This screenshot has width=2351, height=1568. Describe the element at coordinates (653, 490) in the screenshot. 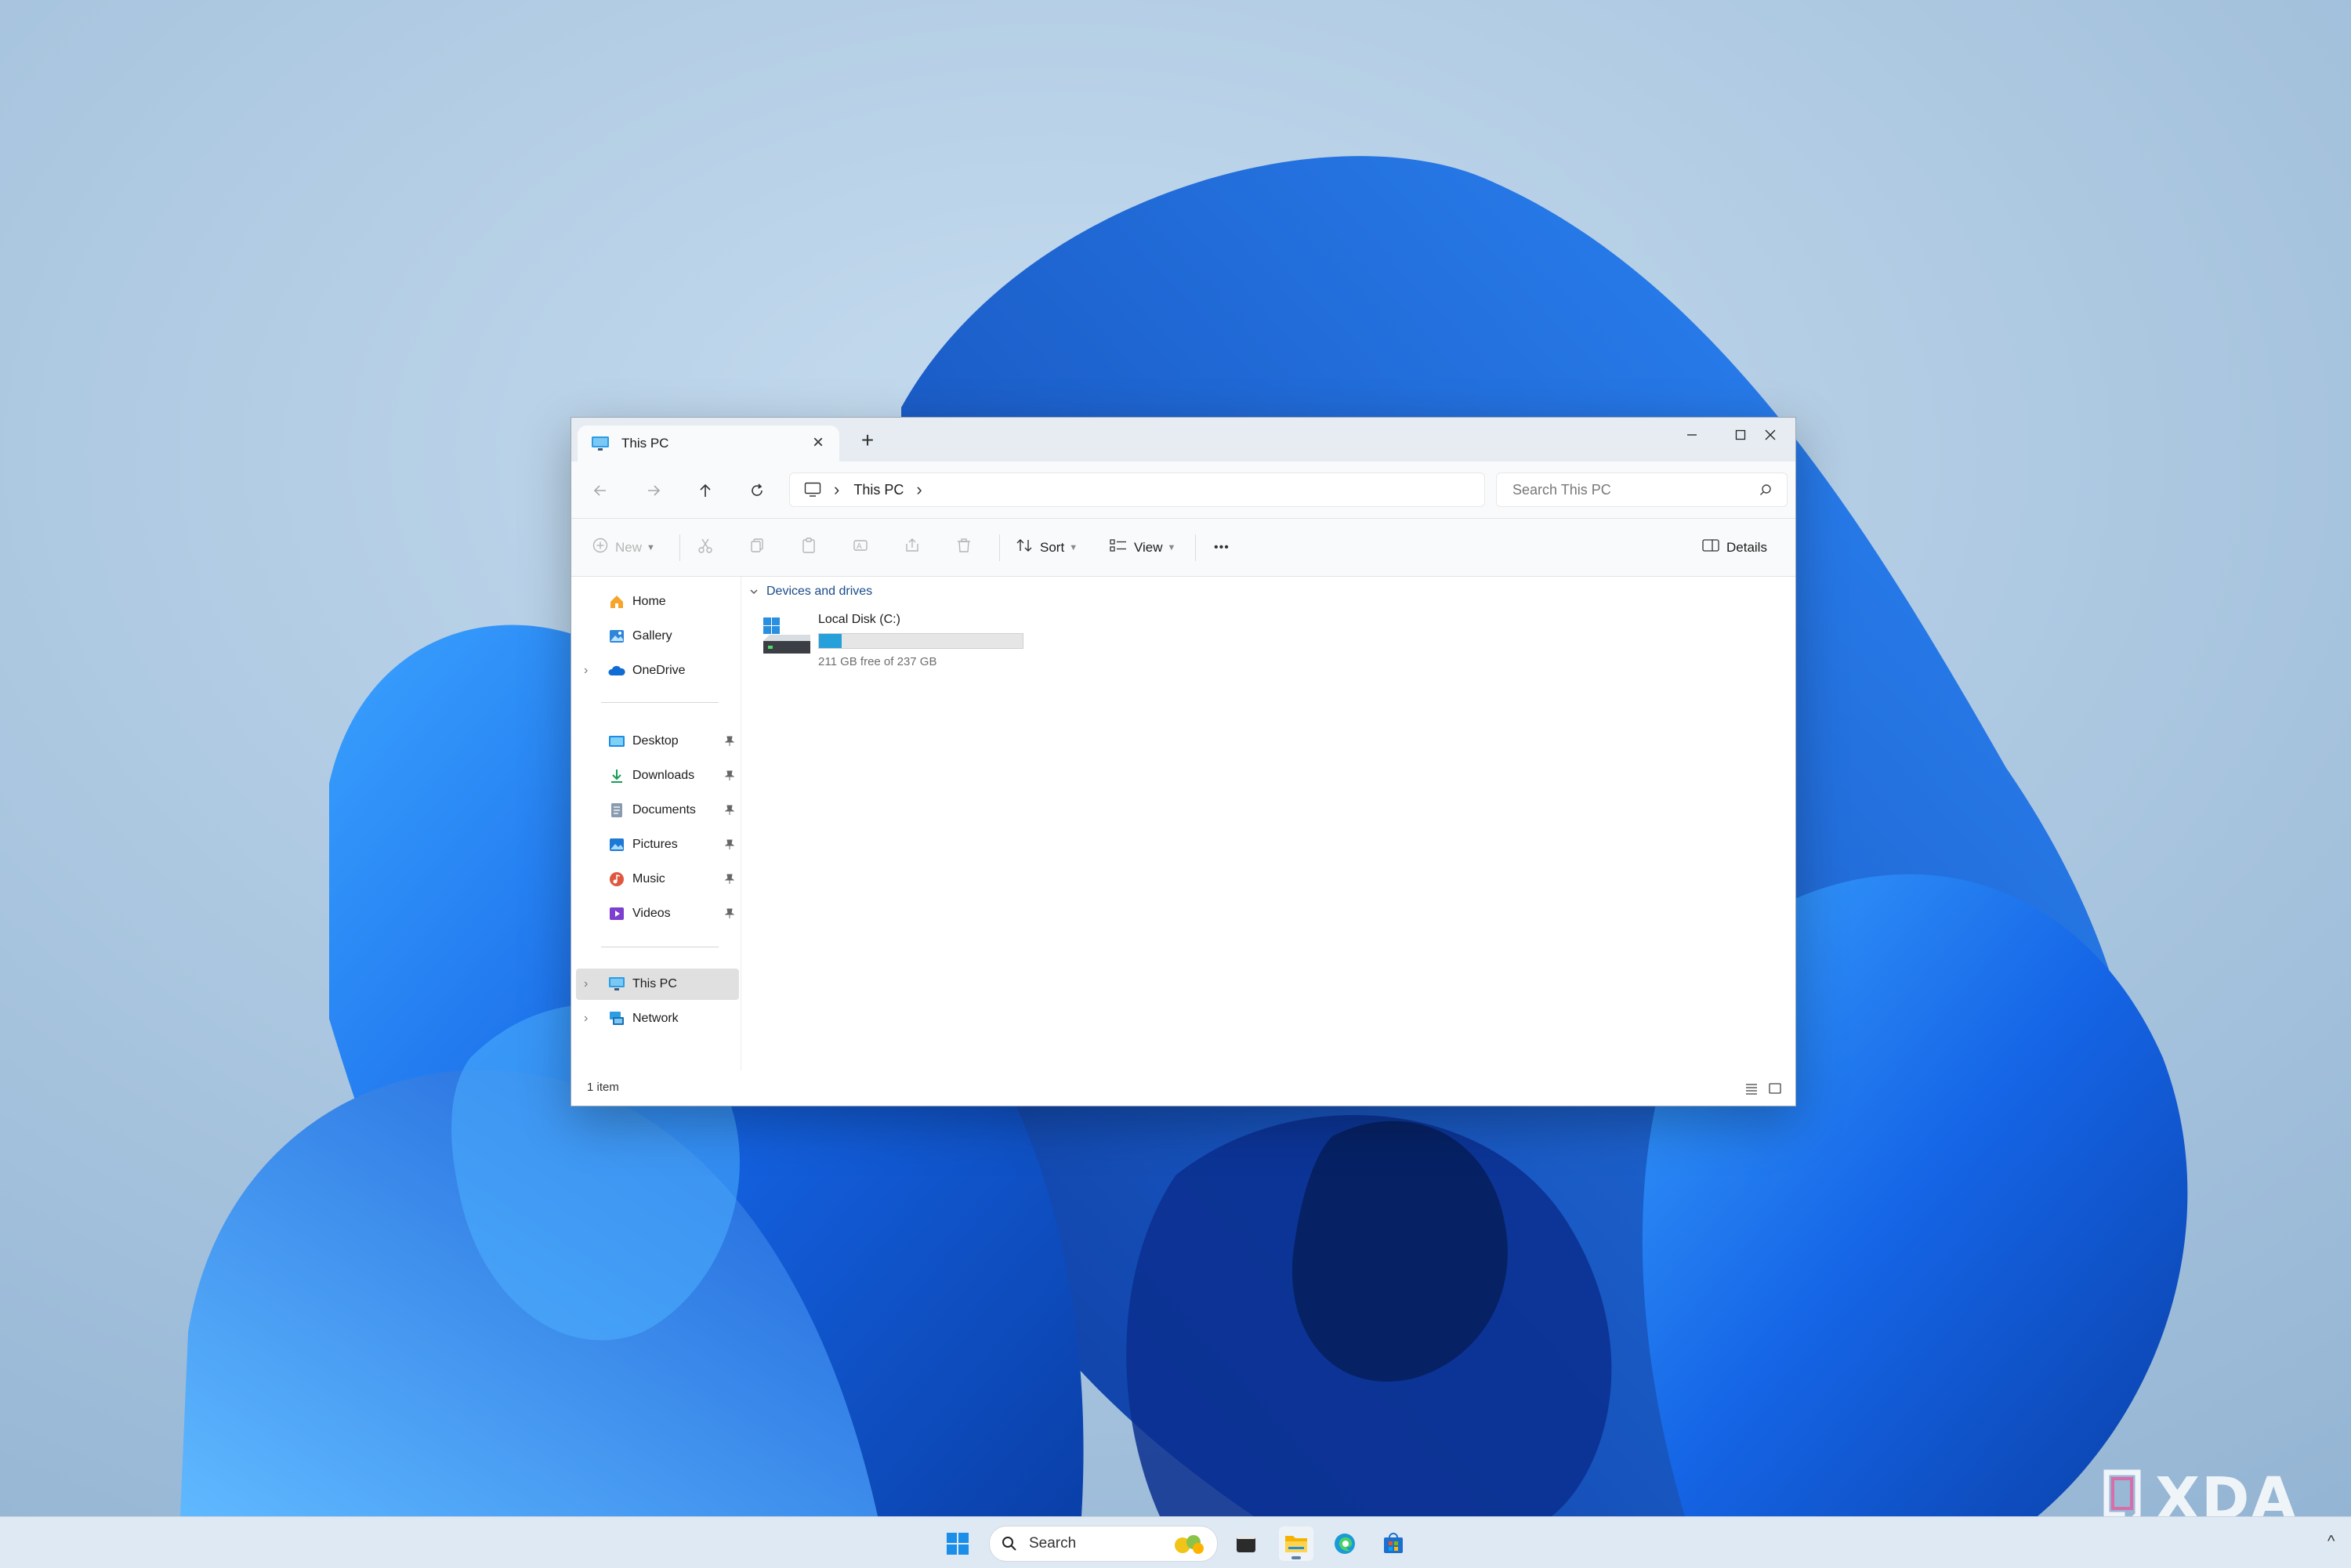

I see `forward-arrow-icon` at that location.